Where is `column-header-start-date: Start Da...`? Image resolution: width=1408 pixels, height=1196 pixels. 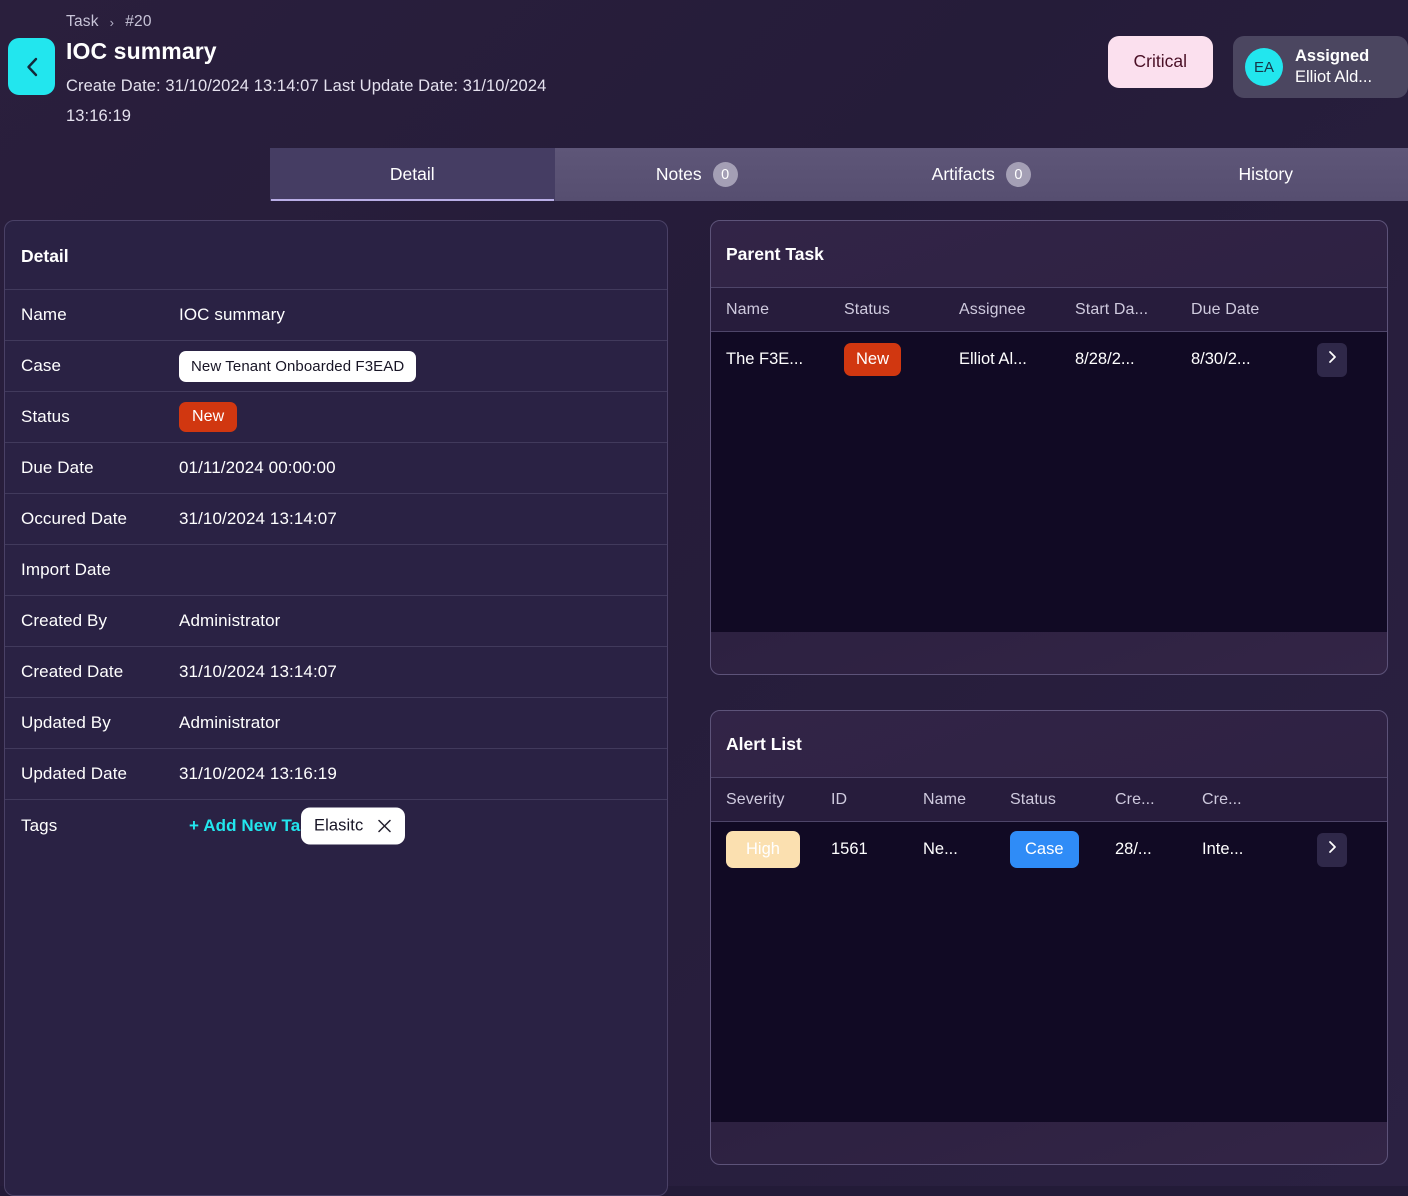
column-header-start-date: Start Da... is located at coordinates (1133, 310).